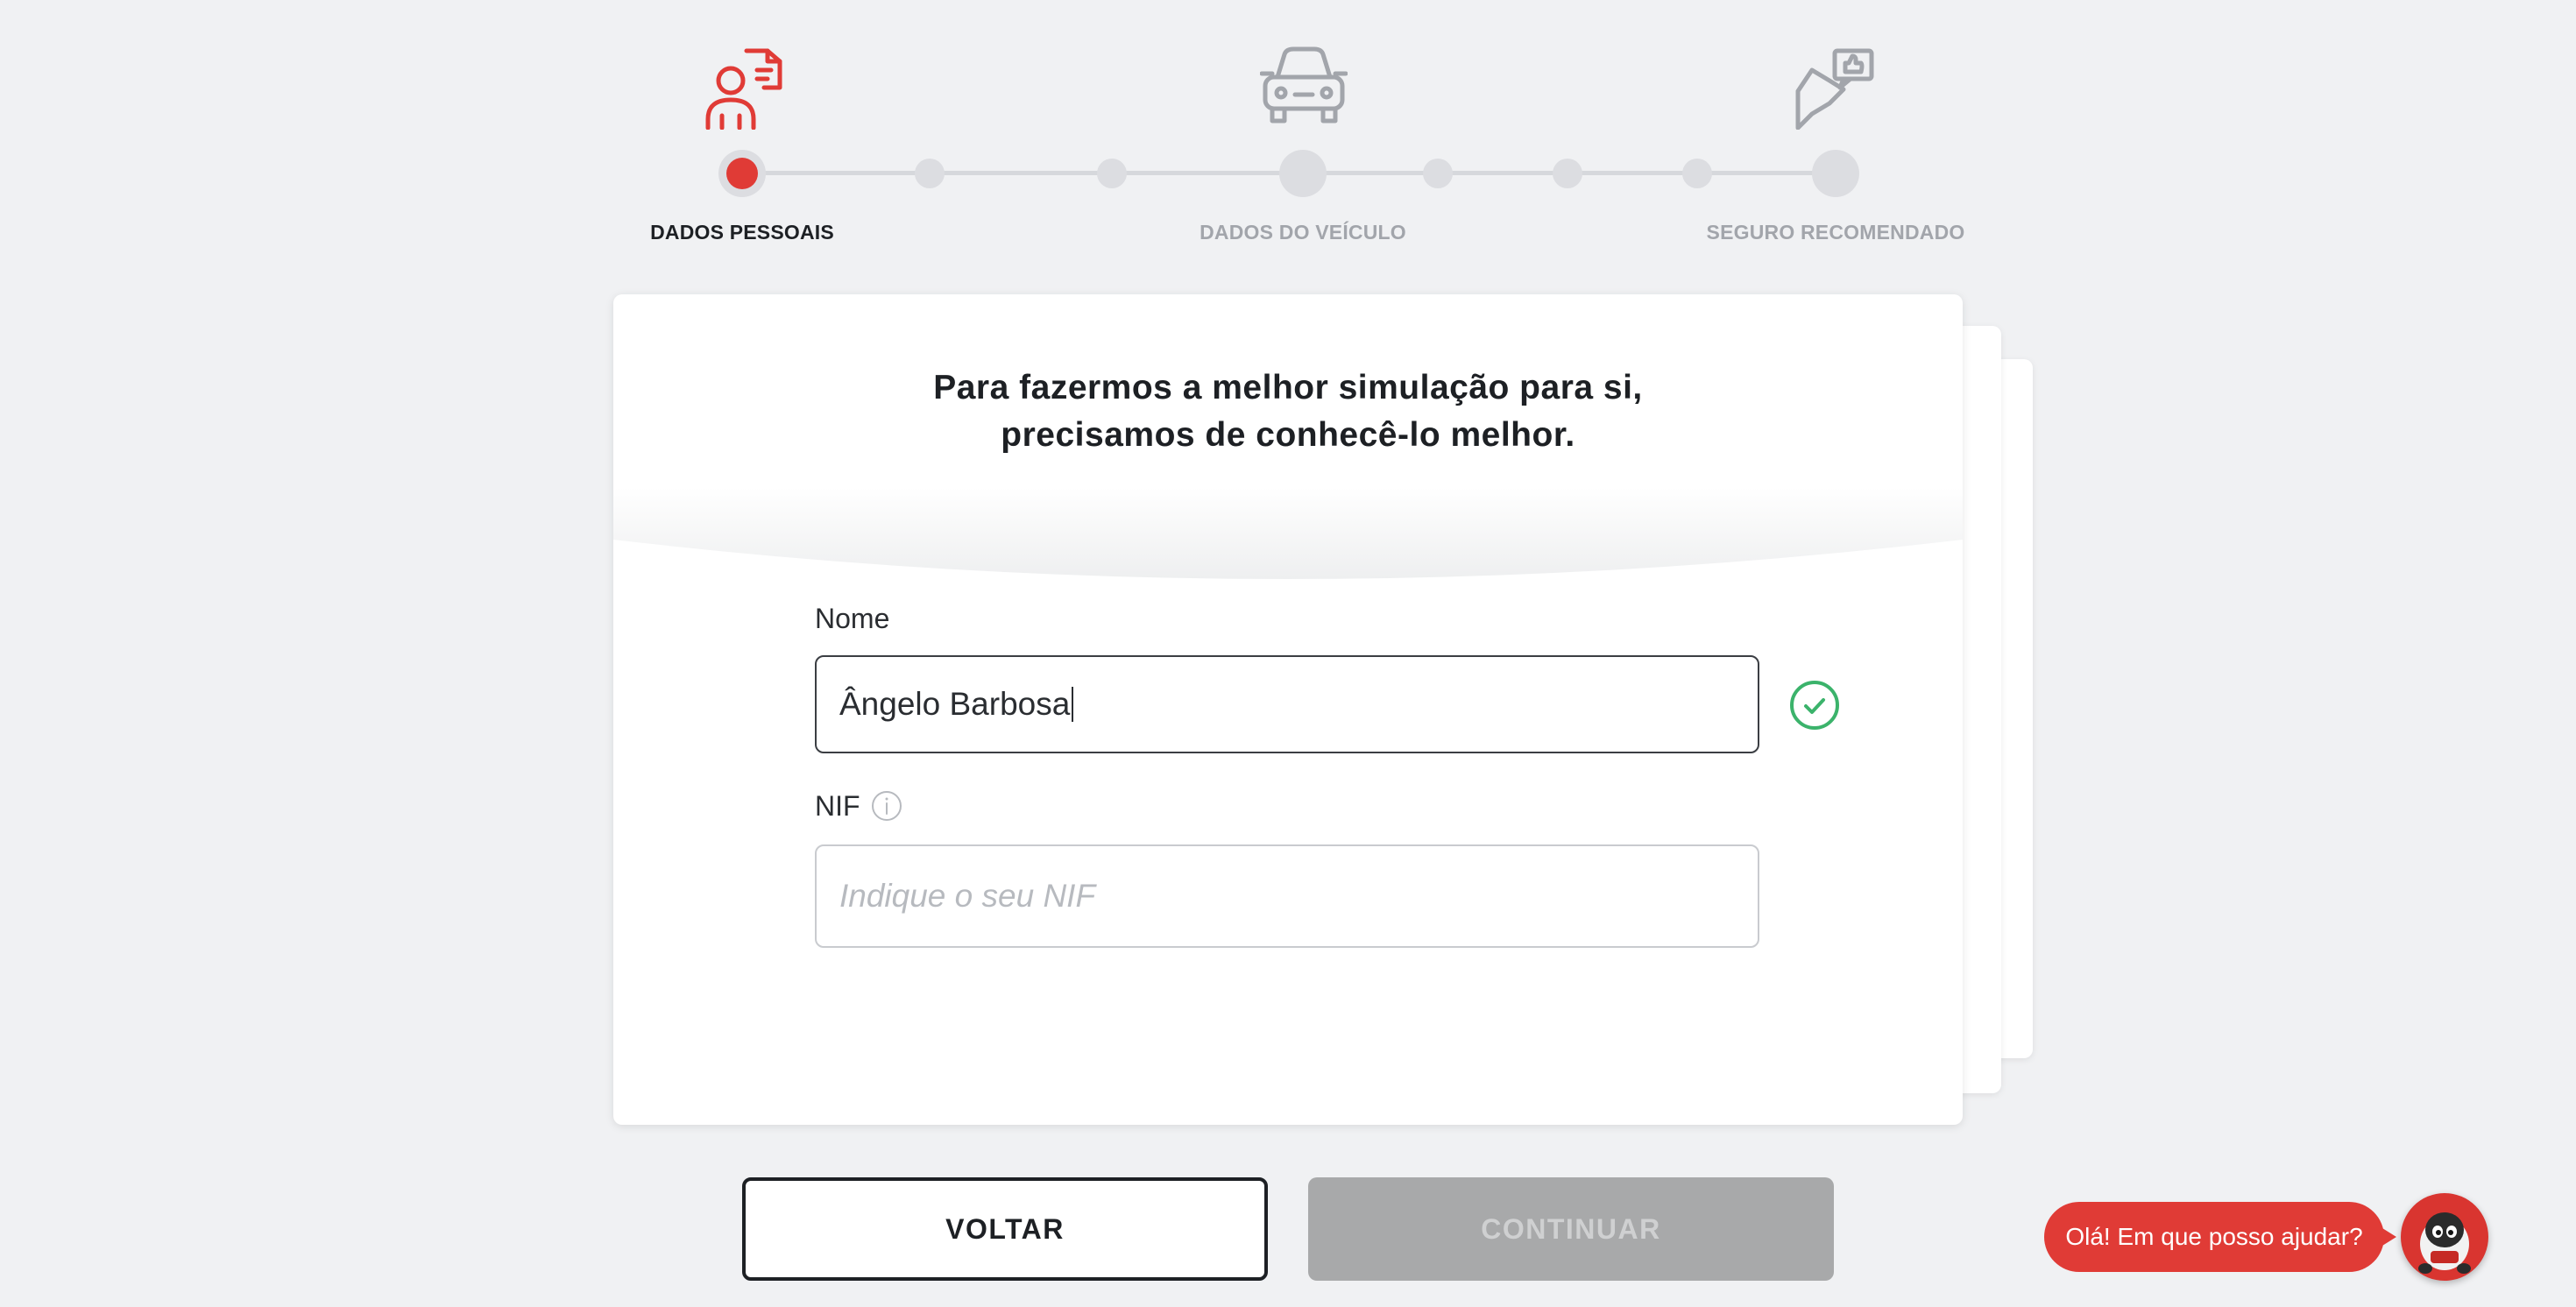 This screenshot has width=2576, height=1307. I want to click on continue-button-label: CONTINUAR, so click(1571, 1228).